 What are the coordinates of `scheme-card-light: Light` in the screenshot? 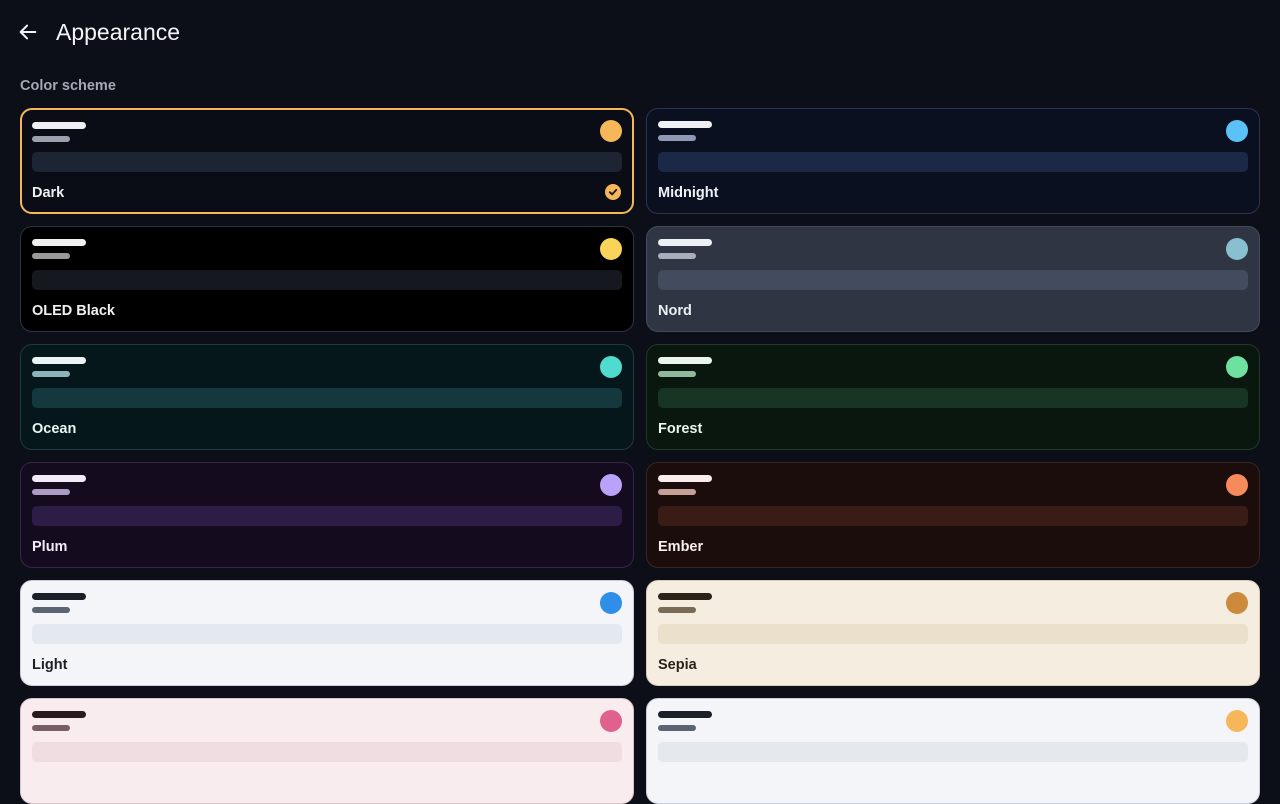 It's located at (327, 633).